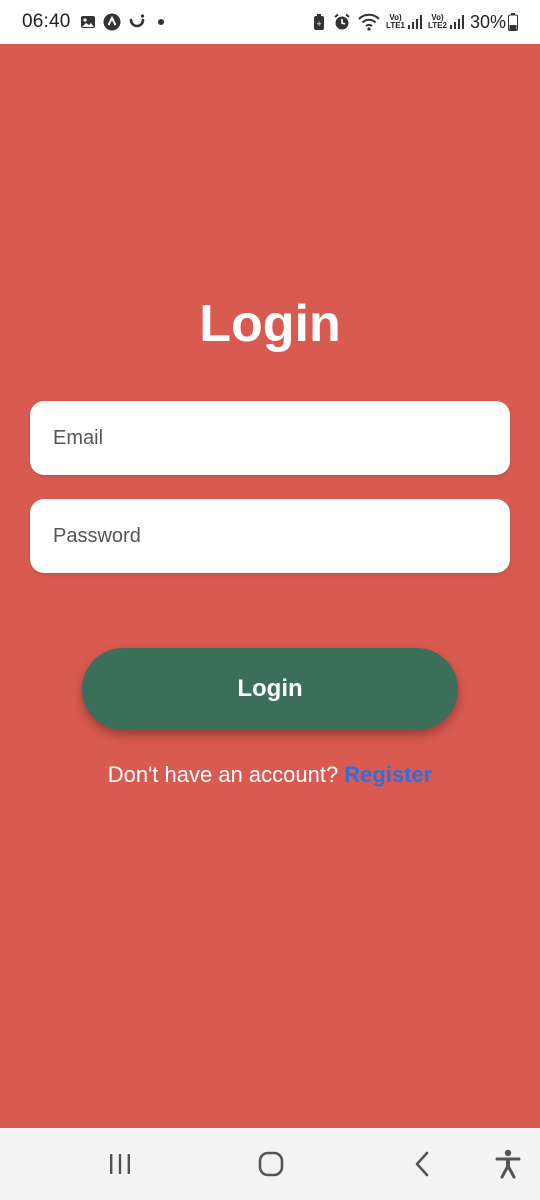 The width and height of the screenshot is (540, 1200). What do you see at coordinates (160, 22) in the screenshot?
I see `more-notifications-icon` at bounding box center [160, 22].